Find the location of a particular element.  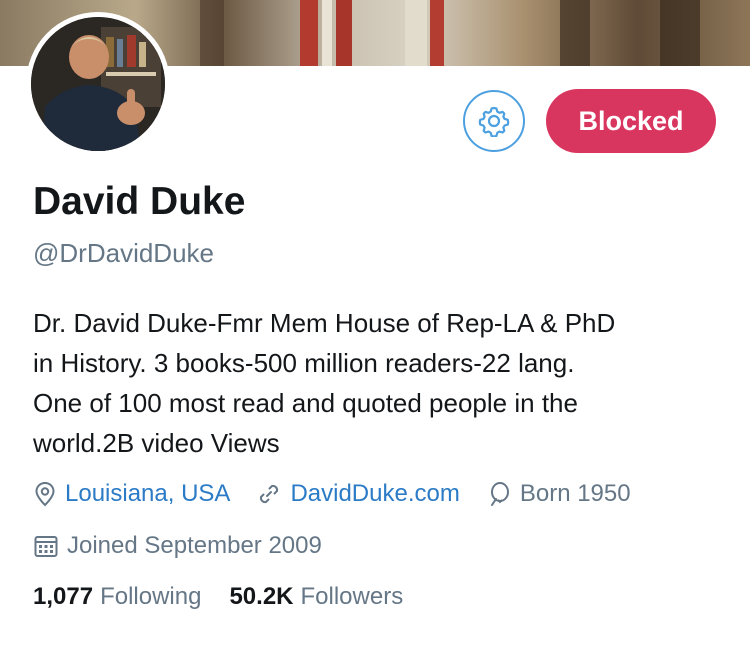

following-count: 1,077 is located at coordinates (63, 596).